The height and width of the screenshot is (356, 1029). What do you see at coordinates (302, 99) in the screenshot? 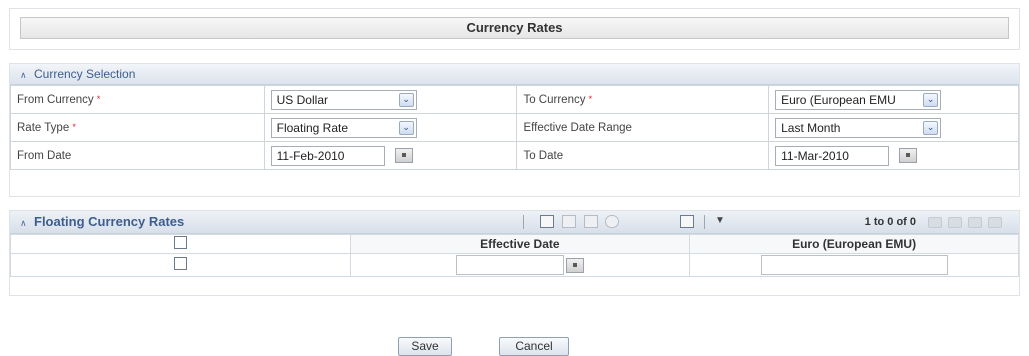
I see `from-currency-value: US Dollar` at bounding box center [302, 99].